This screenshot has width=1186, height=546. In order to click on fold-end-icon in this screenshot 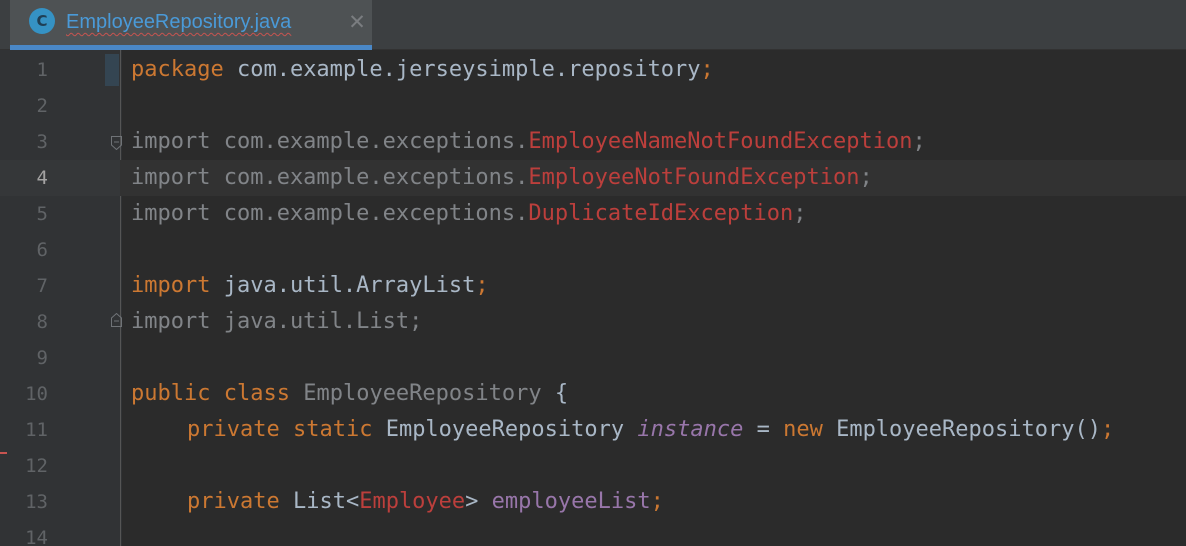, I will do `click(116, 320)`.